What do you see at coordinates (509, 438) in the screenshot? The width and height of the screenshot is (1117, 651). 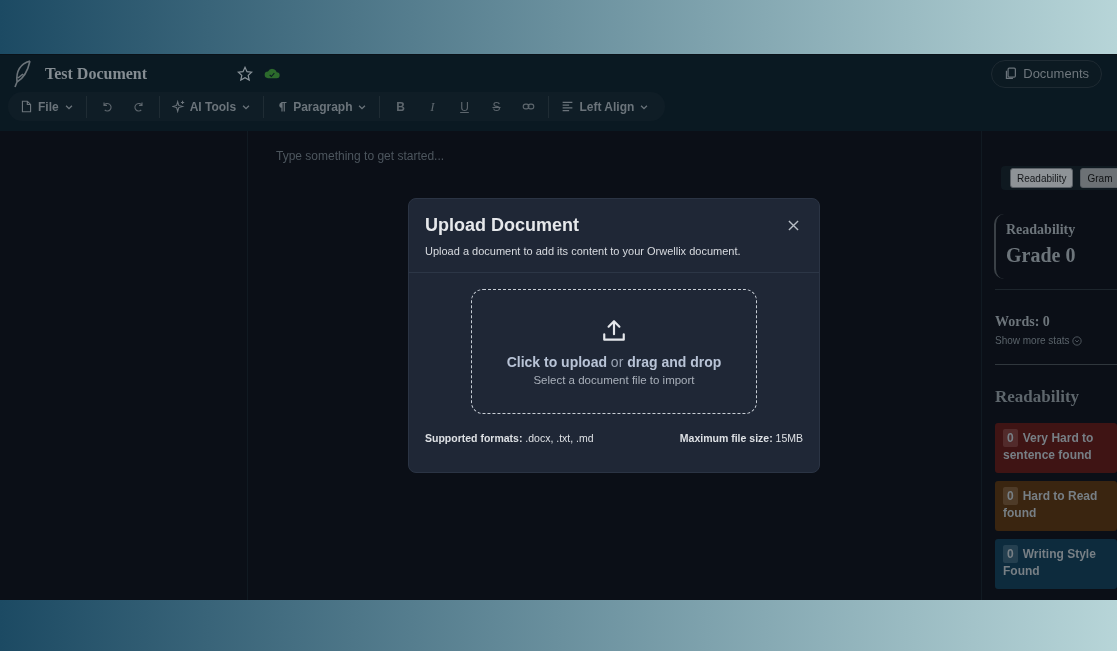 I see `supported-formats: Supported formats: .docx, .txt, .md` at bounding box center [509, 438].